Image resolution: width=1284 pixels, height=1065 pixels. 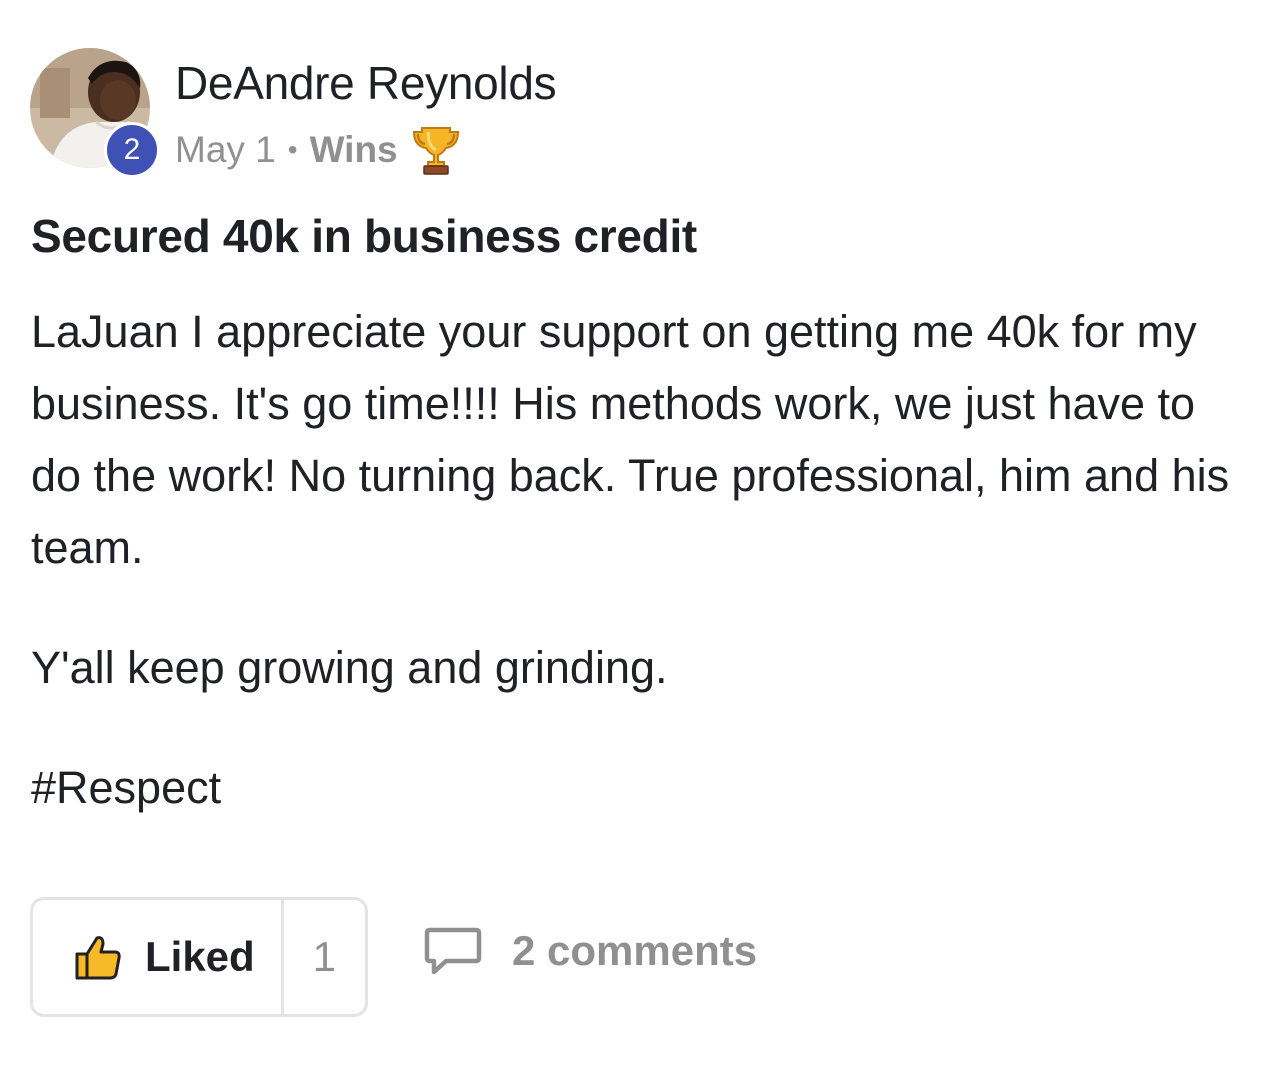 I want to click on author-name: DeAndre Reynolds, so click(x=366, y=83).